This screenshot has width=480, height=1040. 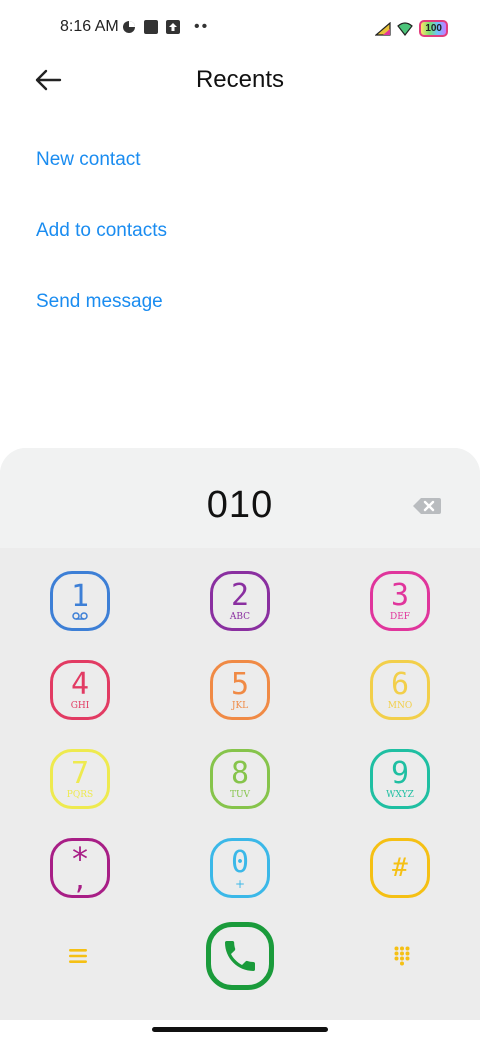 I want to click on key-digit: 7, so click(x=80, y=773).